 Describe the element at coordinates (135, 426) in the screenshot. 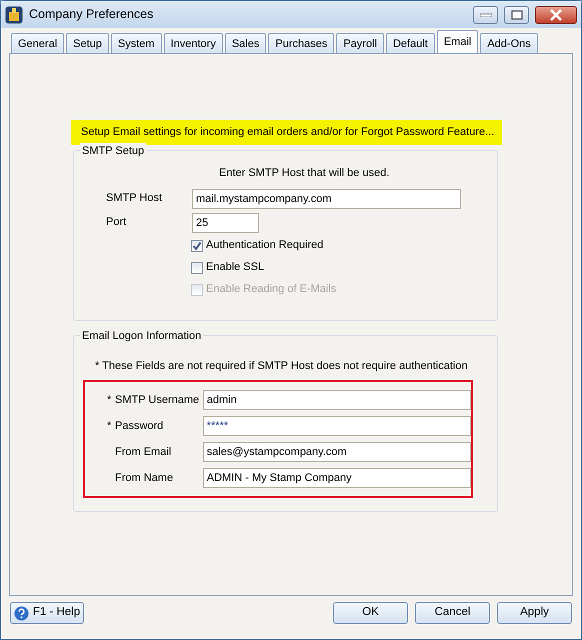

I see `field-label: * Password` at that location.